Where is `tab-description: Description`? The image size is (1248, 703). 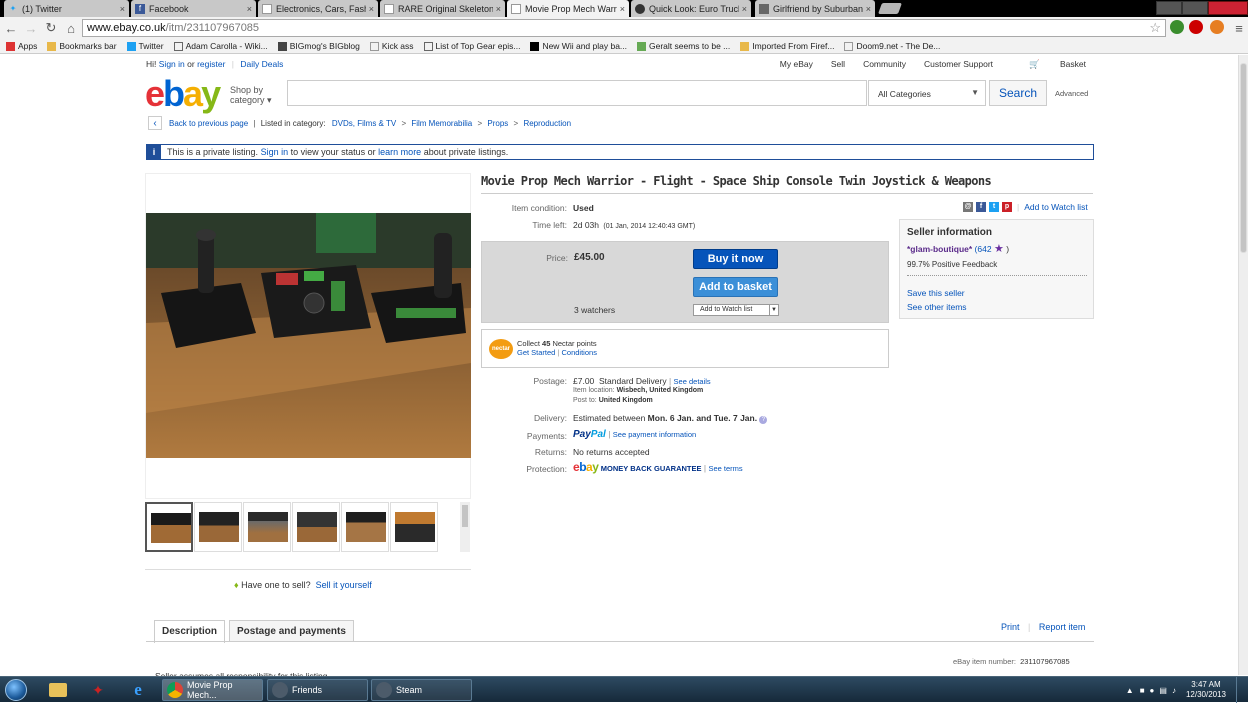
tab-description: Description is located at coordinates (190, 631).